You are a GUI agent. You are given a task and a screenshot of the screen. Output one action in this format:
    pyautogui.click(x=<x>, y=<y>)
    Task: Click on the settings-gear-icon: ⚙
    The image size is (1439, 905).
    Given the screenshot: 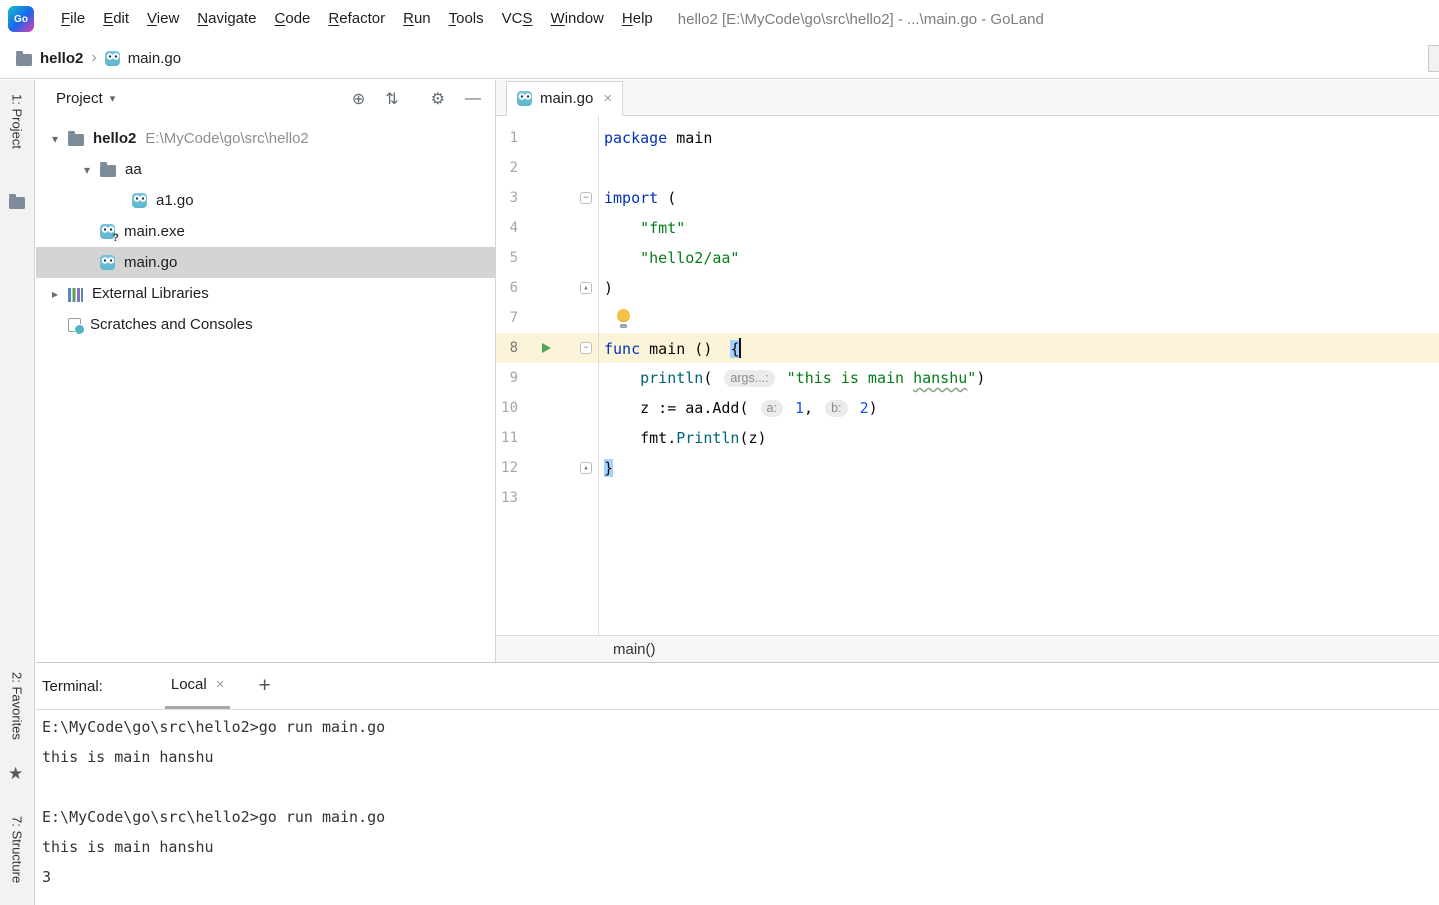 What is the action you would take?
    pyautogui.click(x=438, y=99)
    